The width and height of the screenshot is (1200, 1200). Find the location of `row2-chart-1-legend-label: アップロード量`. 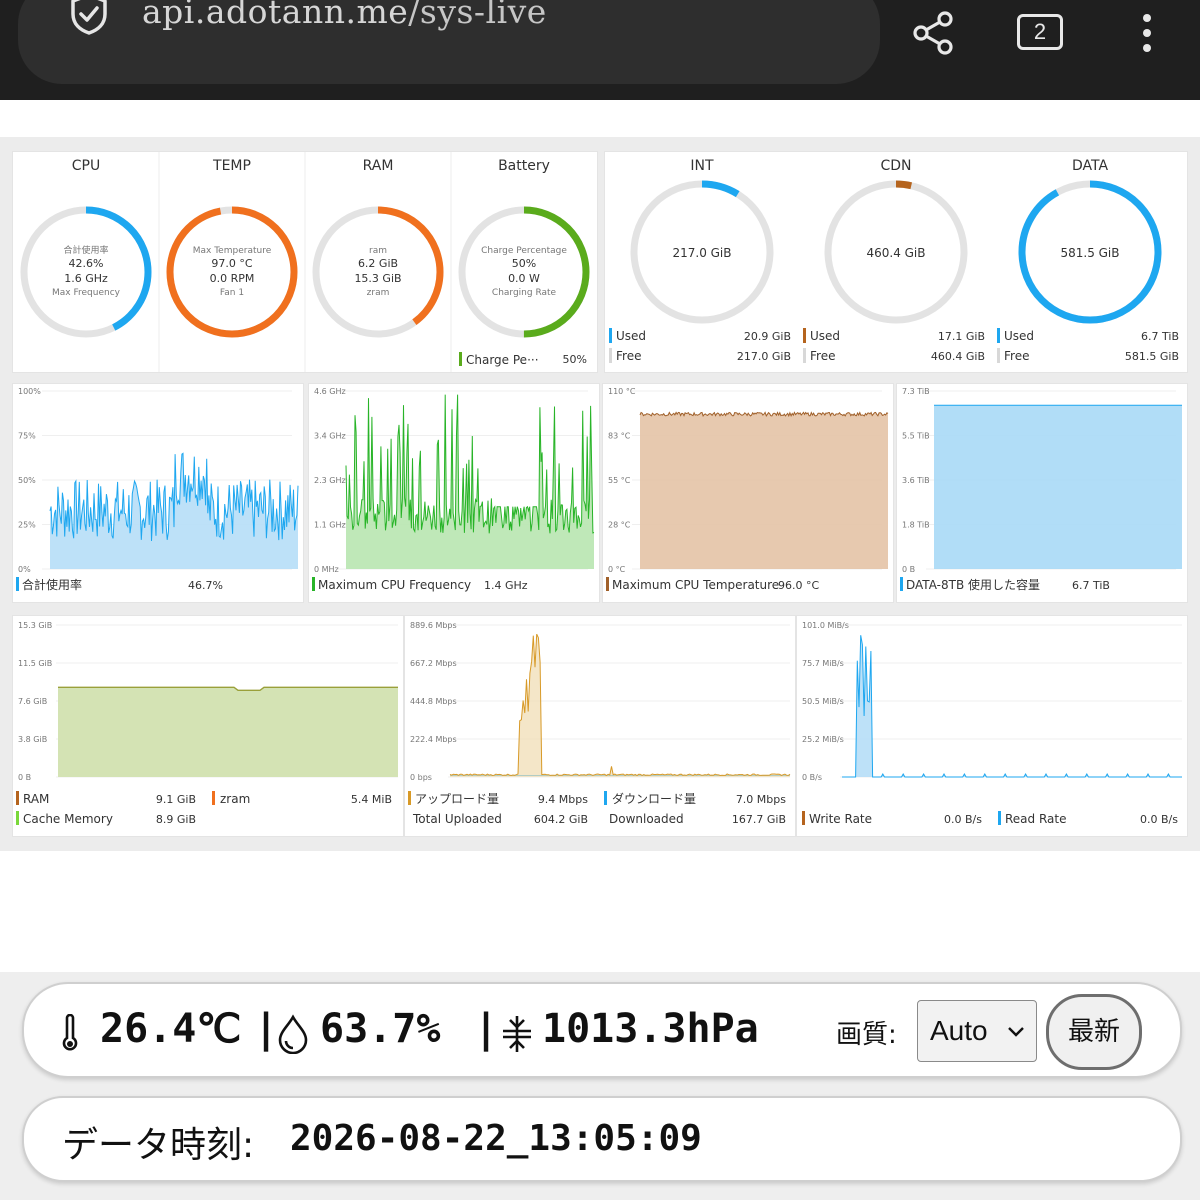

row2-chart-1-legend-label: アップロード量 is located at coordinates (457, 799).